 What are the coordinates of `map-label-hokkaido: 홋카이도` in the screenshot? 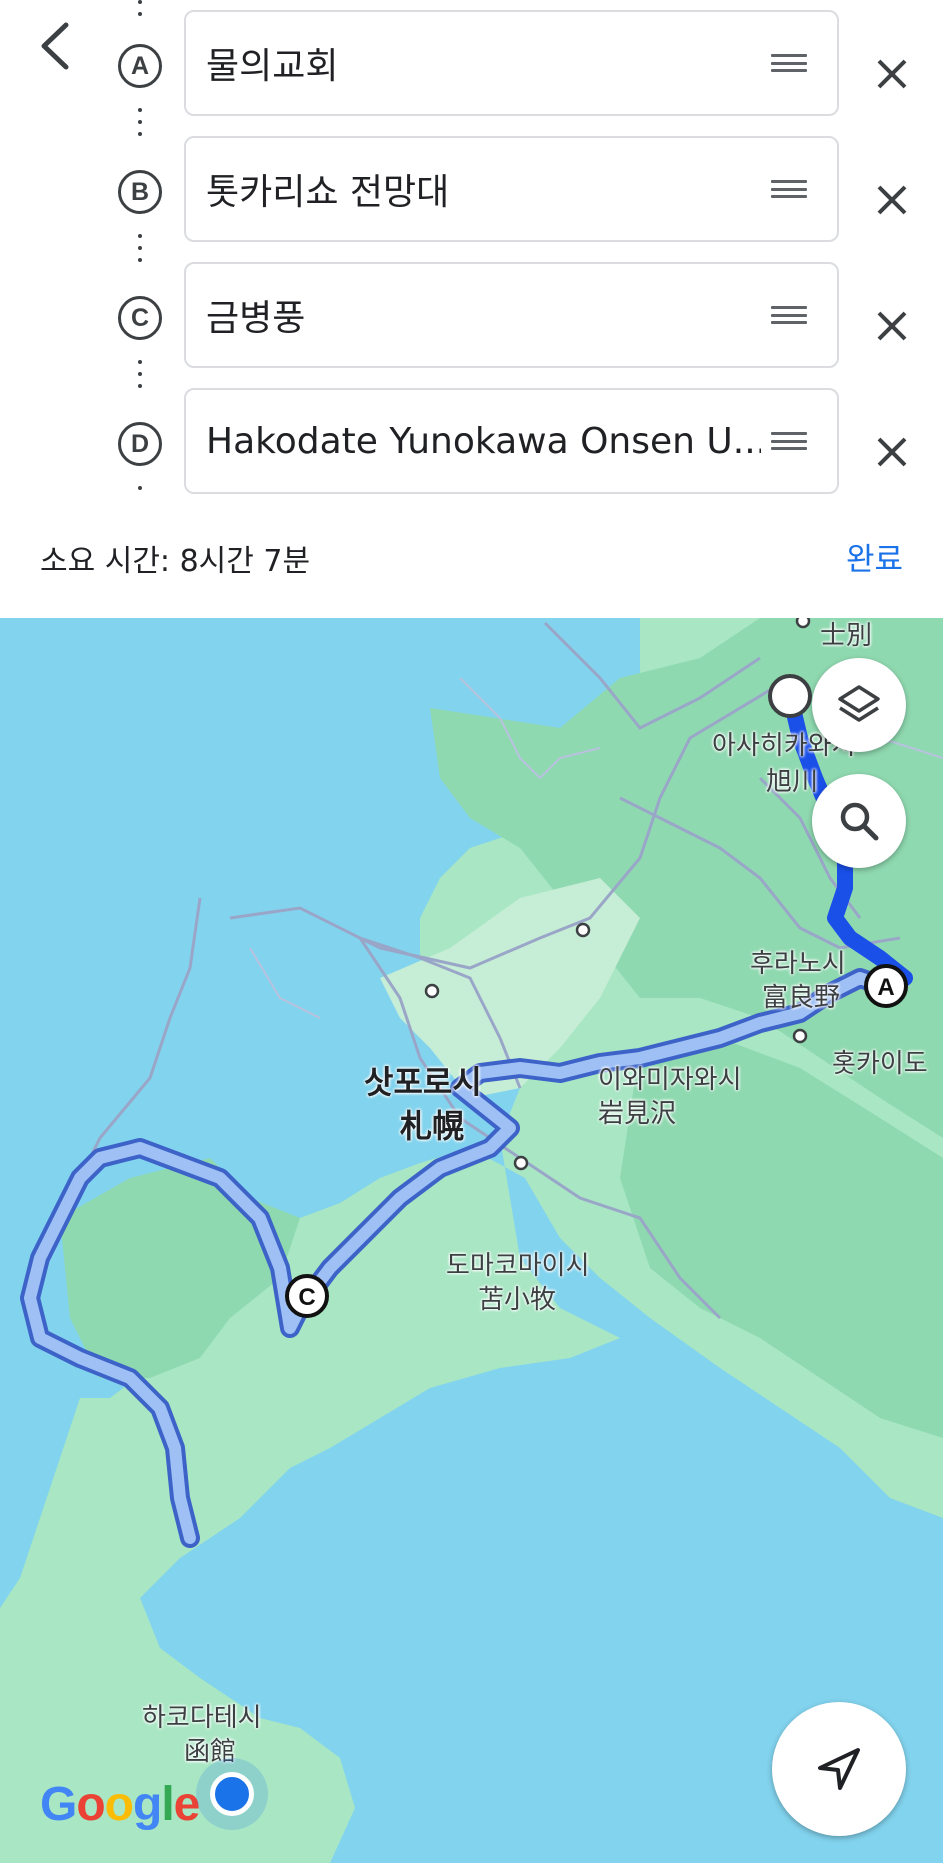 It's located at (880, 1064).